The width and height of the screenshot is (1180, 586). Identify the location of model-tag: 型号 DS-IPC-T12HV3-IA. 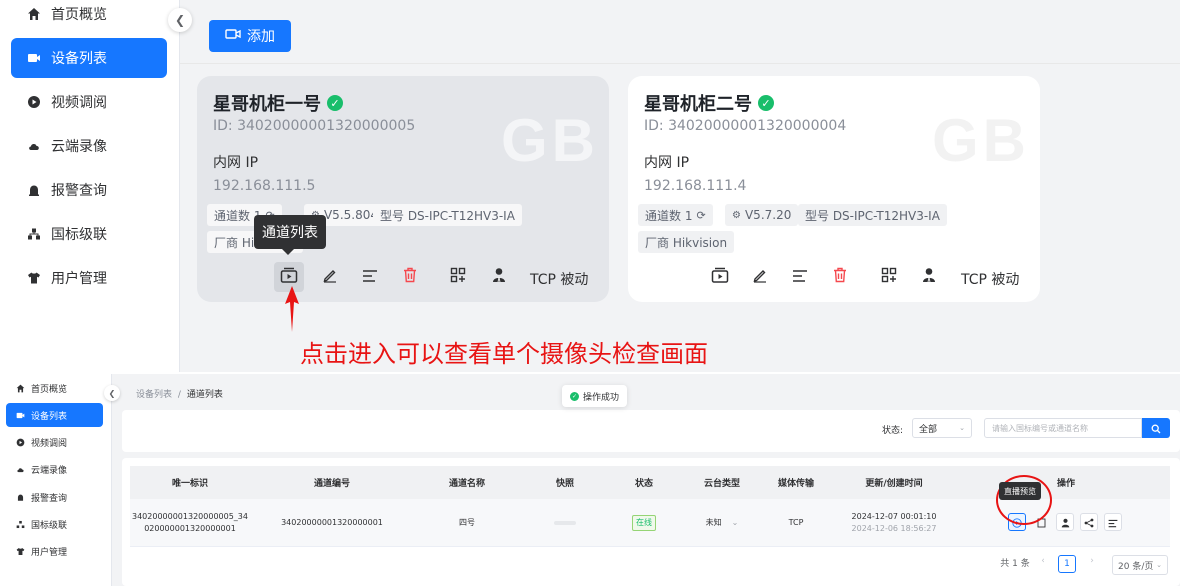
(872, 215).